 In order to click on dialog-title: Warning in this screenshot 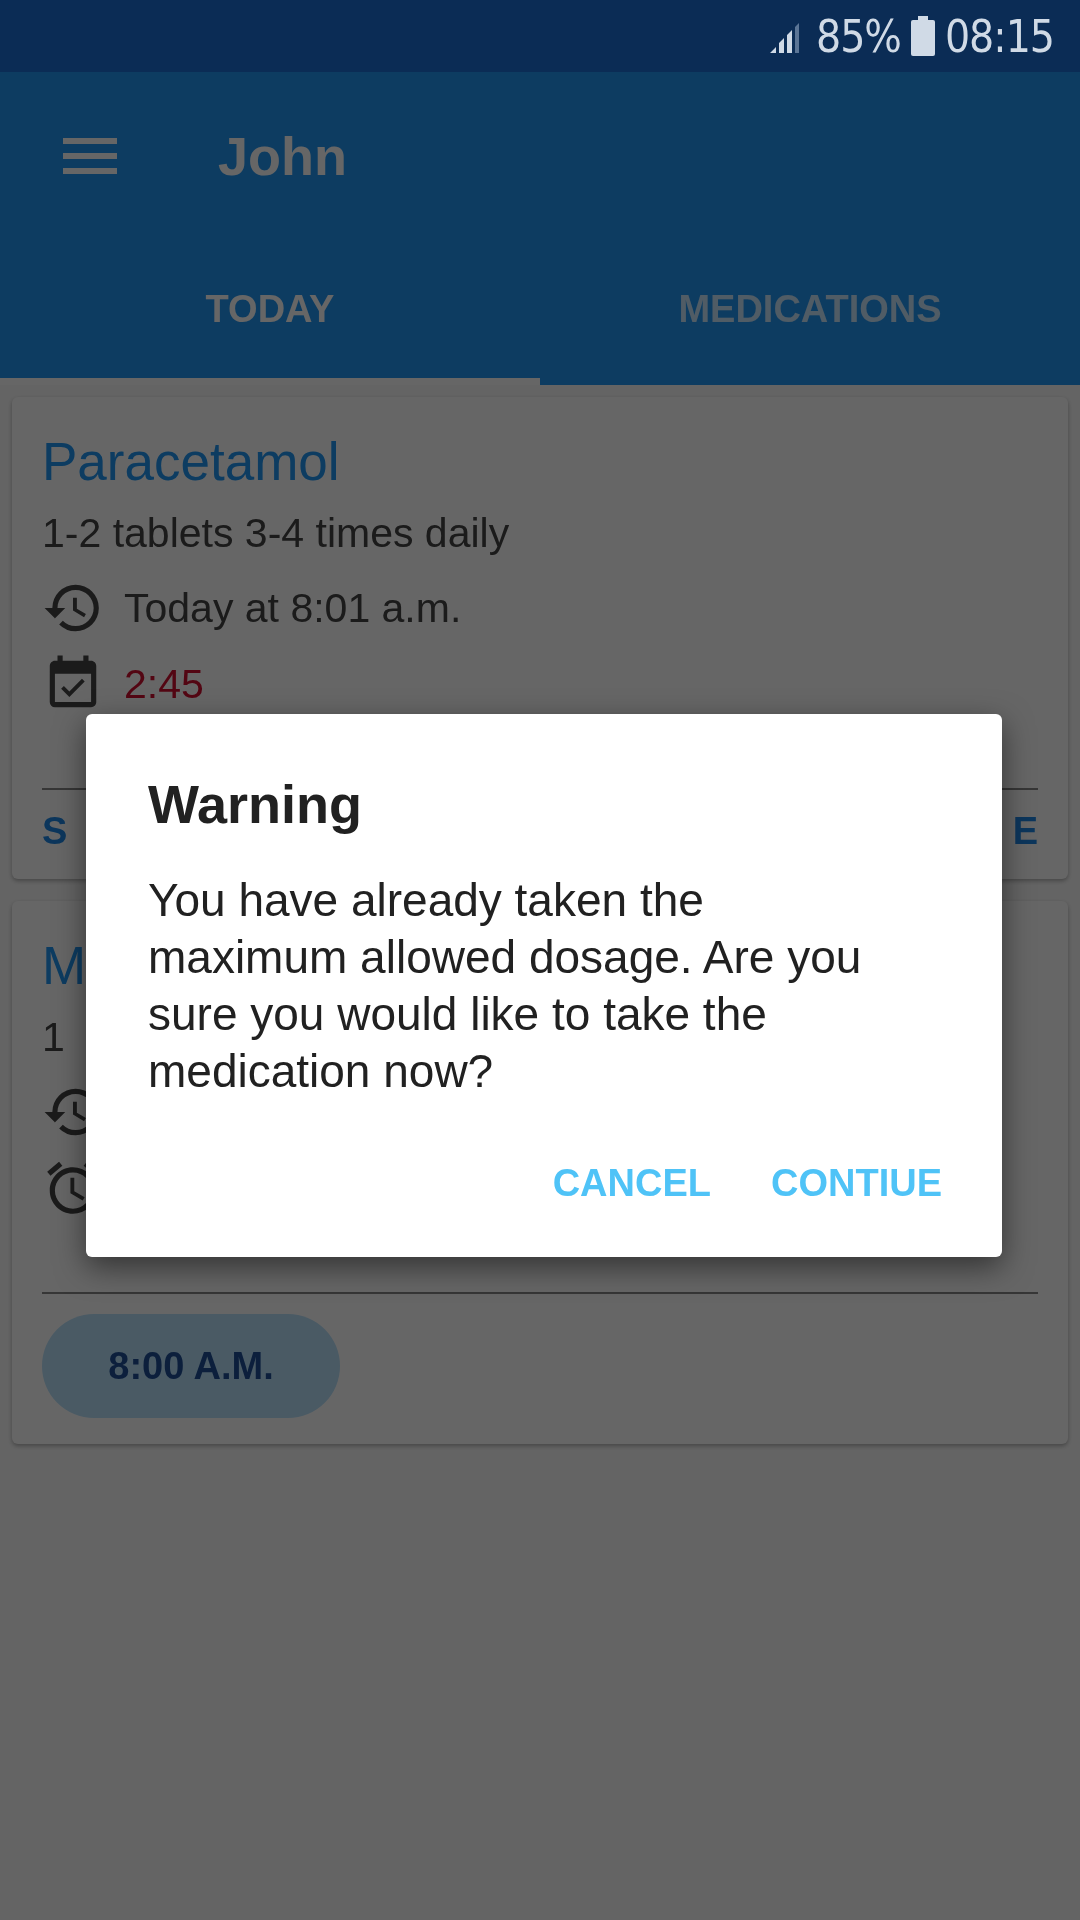, I will do `click(255, 804)`.